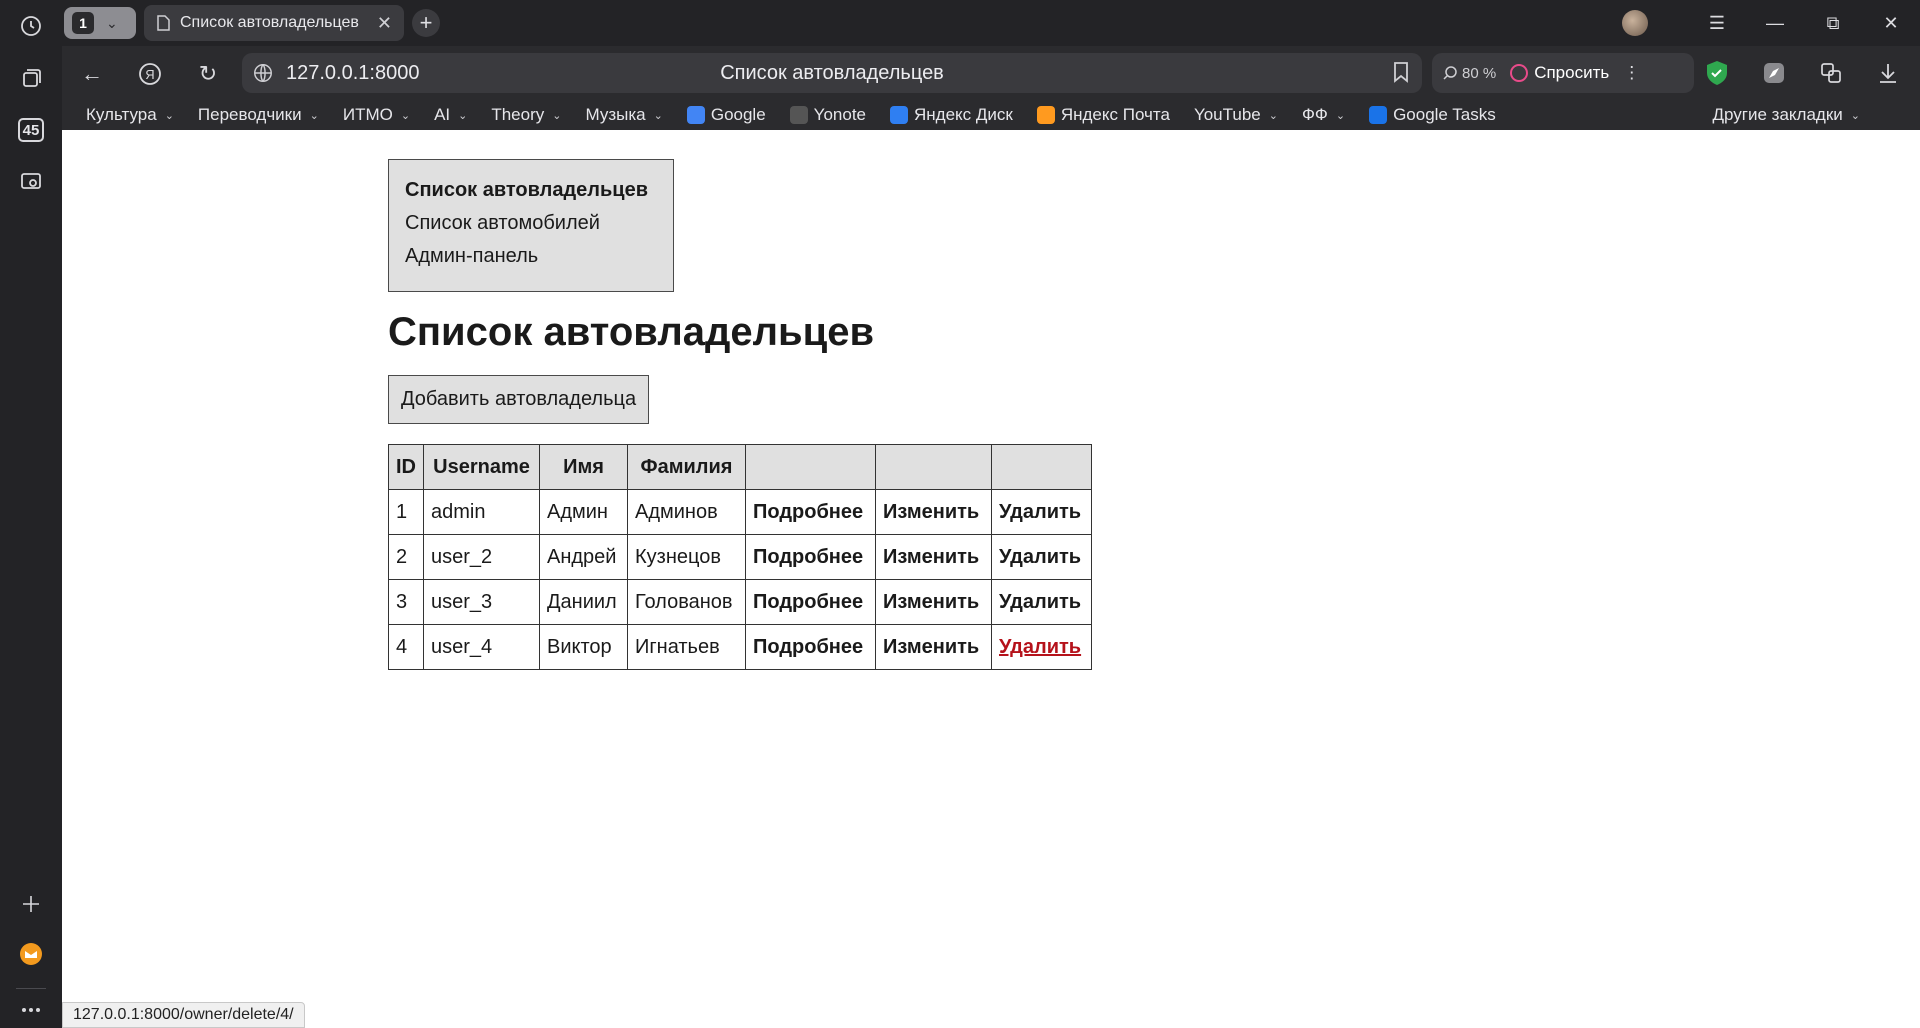  Describe the element at coordinates (1450, 73) in the screenshot. I see `zoom-icon` at that location.